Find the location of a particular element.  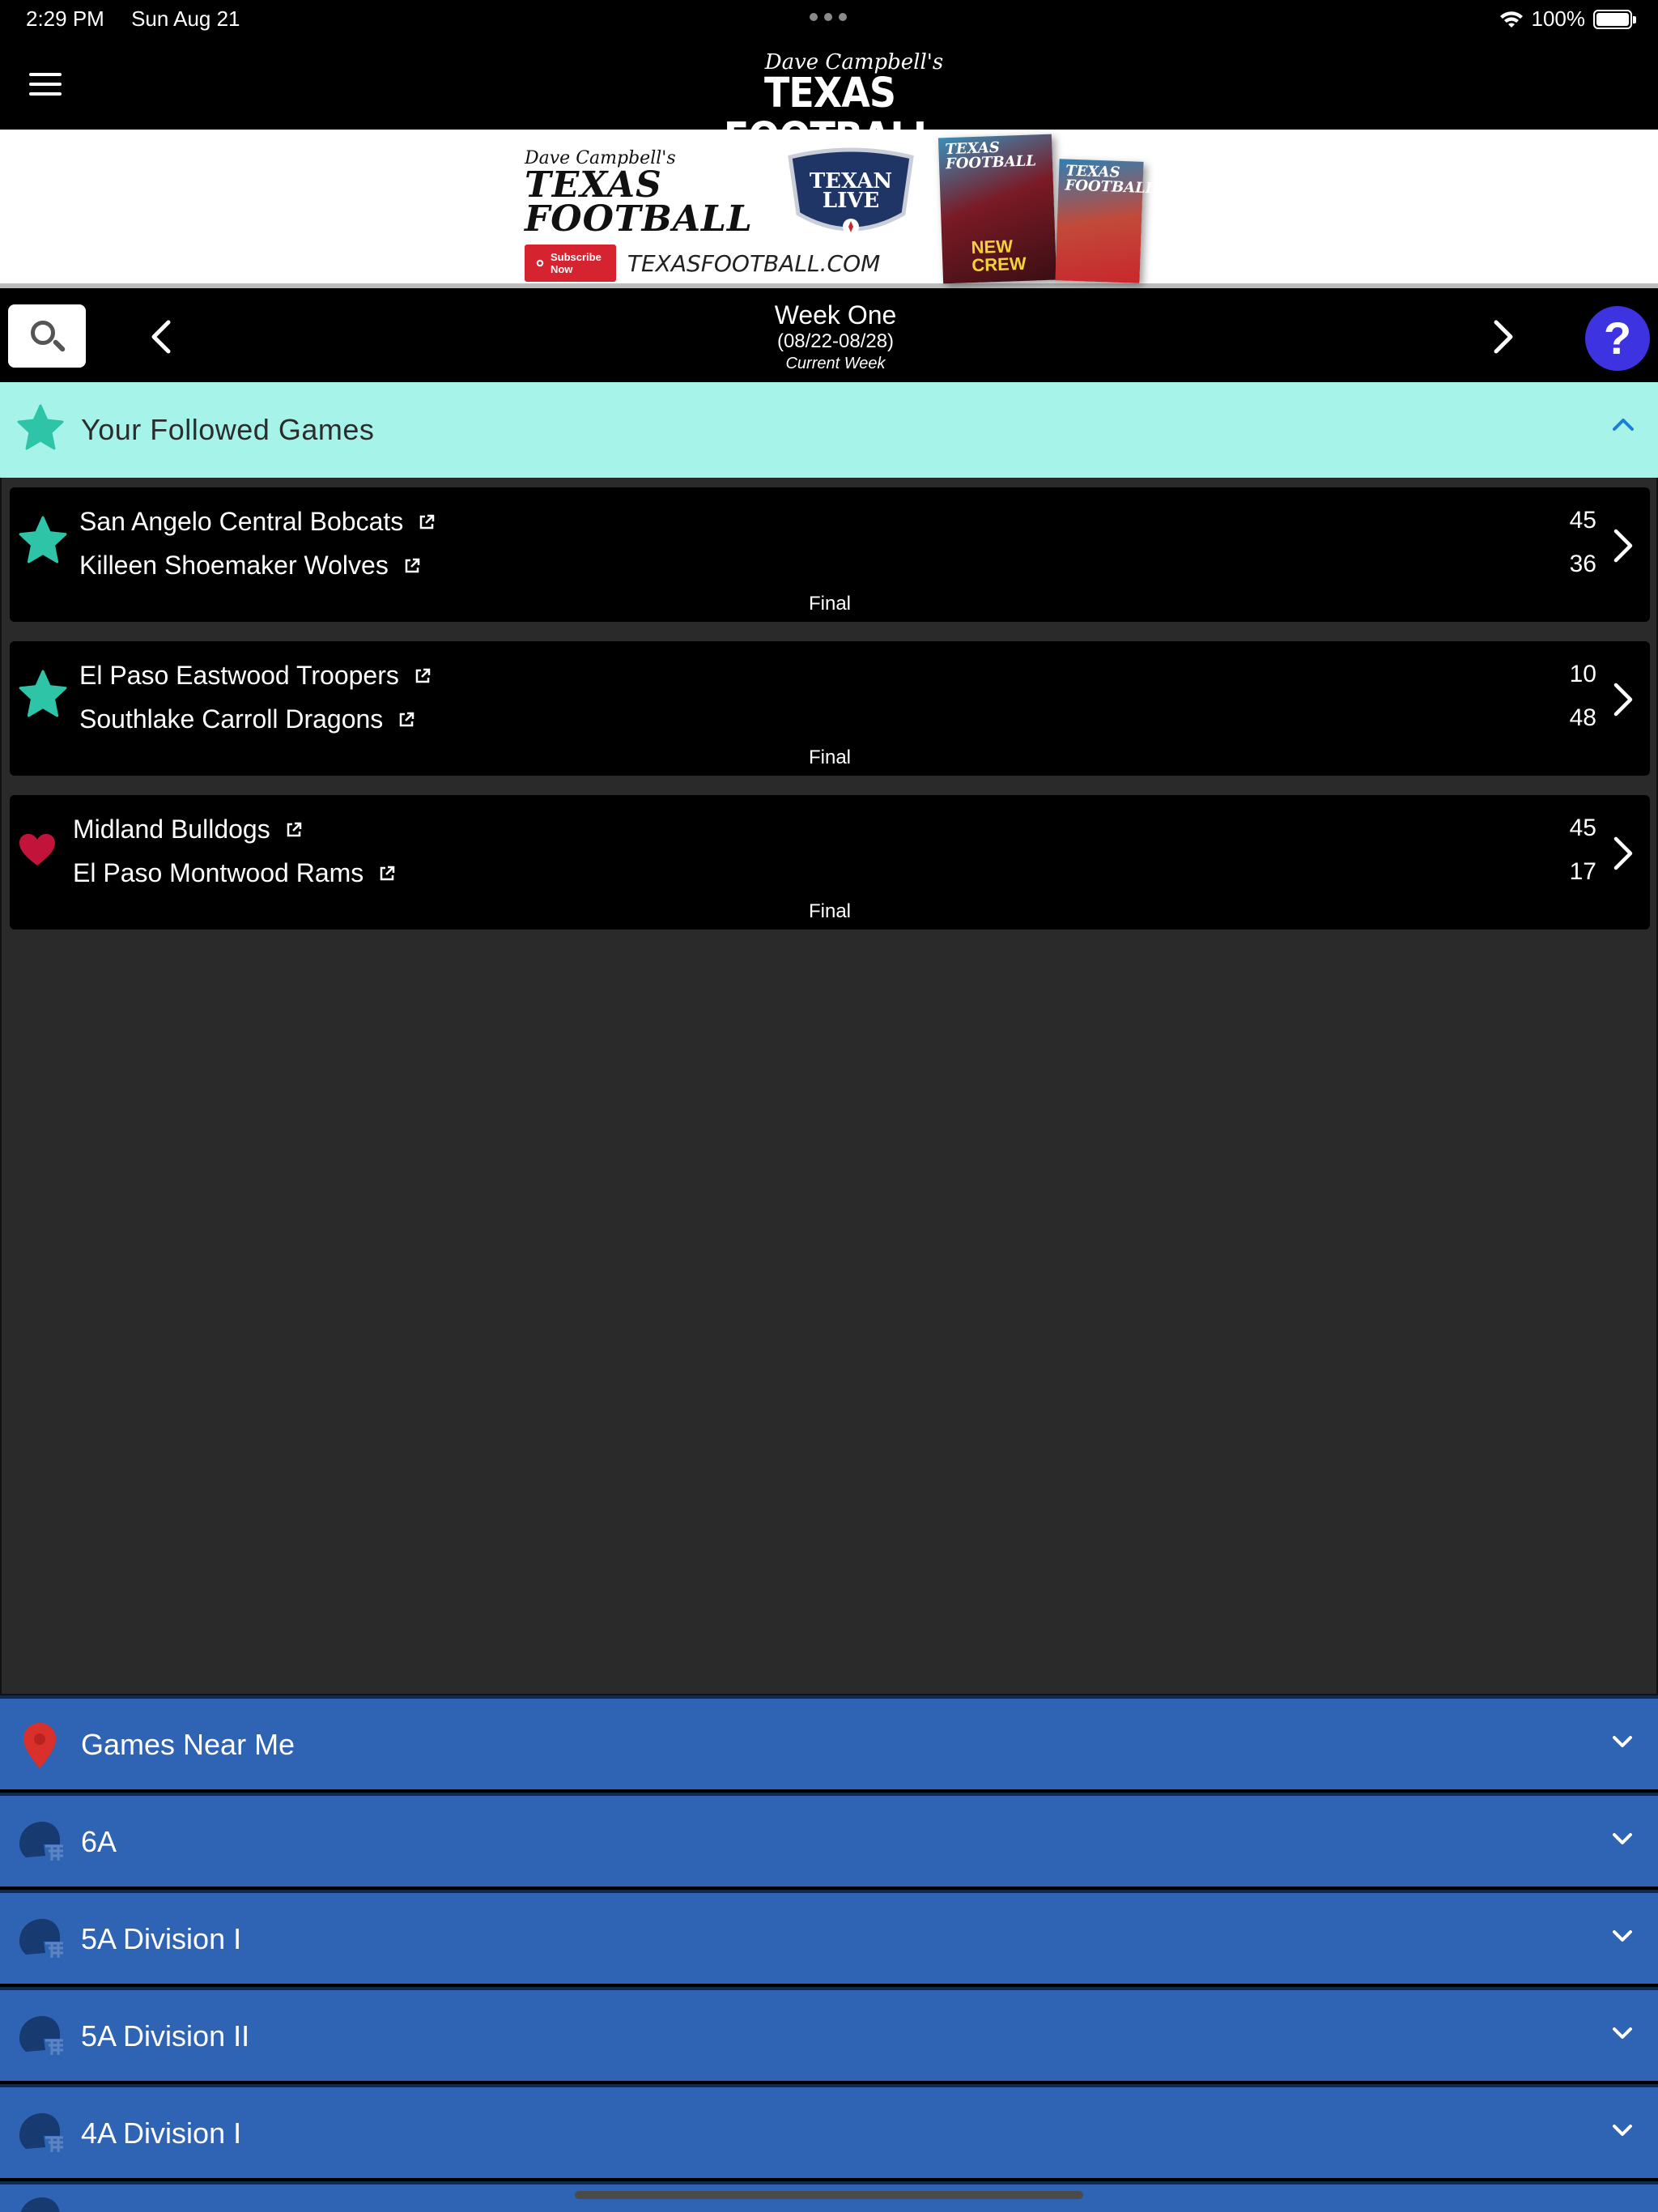

texan-live-shield-icon: TEXAN LIVE is located at coordinates (851, 200).